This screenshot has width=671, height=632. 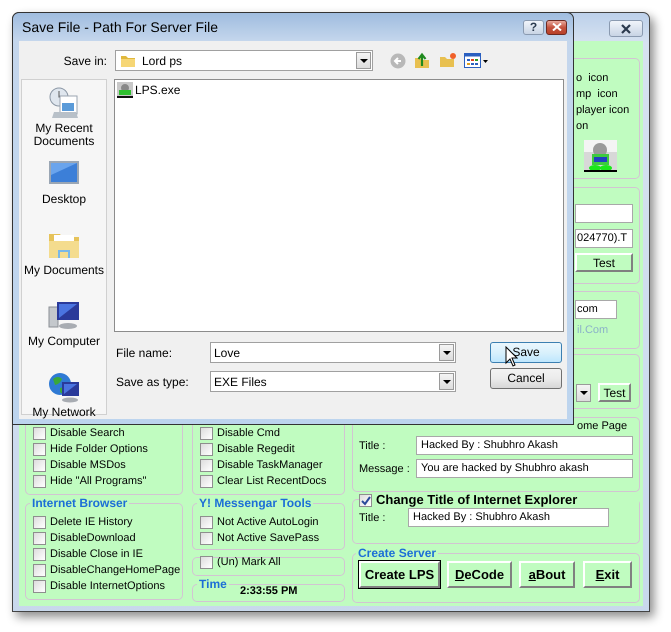 What do you see at coordinates (64, 103) in the screenshot?
I see `recent-documents-icon` at bounding box center [64, 103].